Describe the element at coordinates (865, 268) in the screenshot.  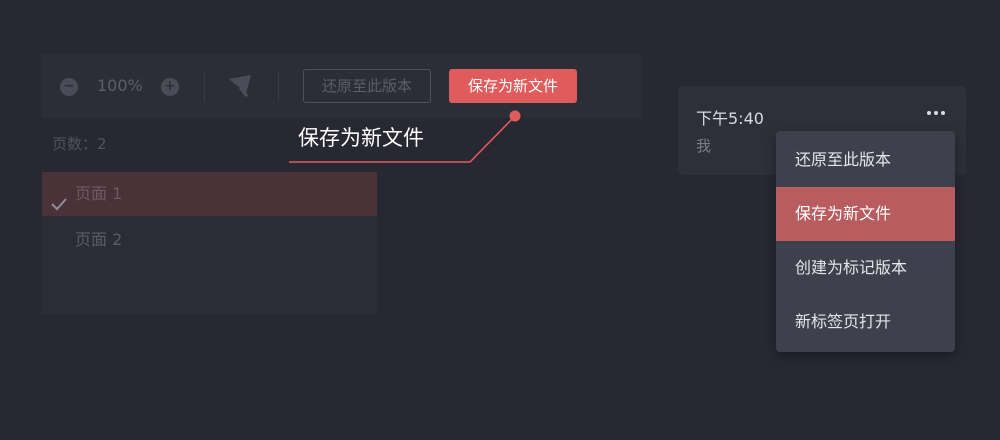
I see `menu-item-create-marked-version: 创建为标记版本` at that location.